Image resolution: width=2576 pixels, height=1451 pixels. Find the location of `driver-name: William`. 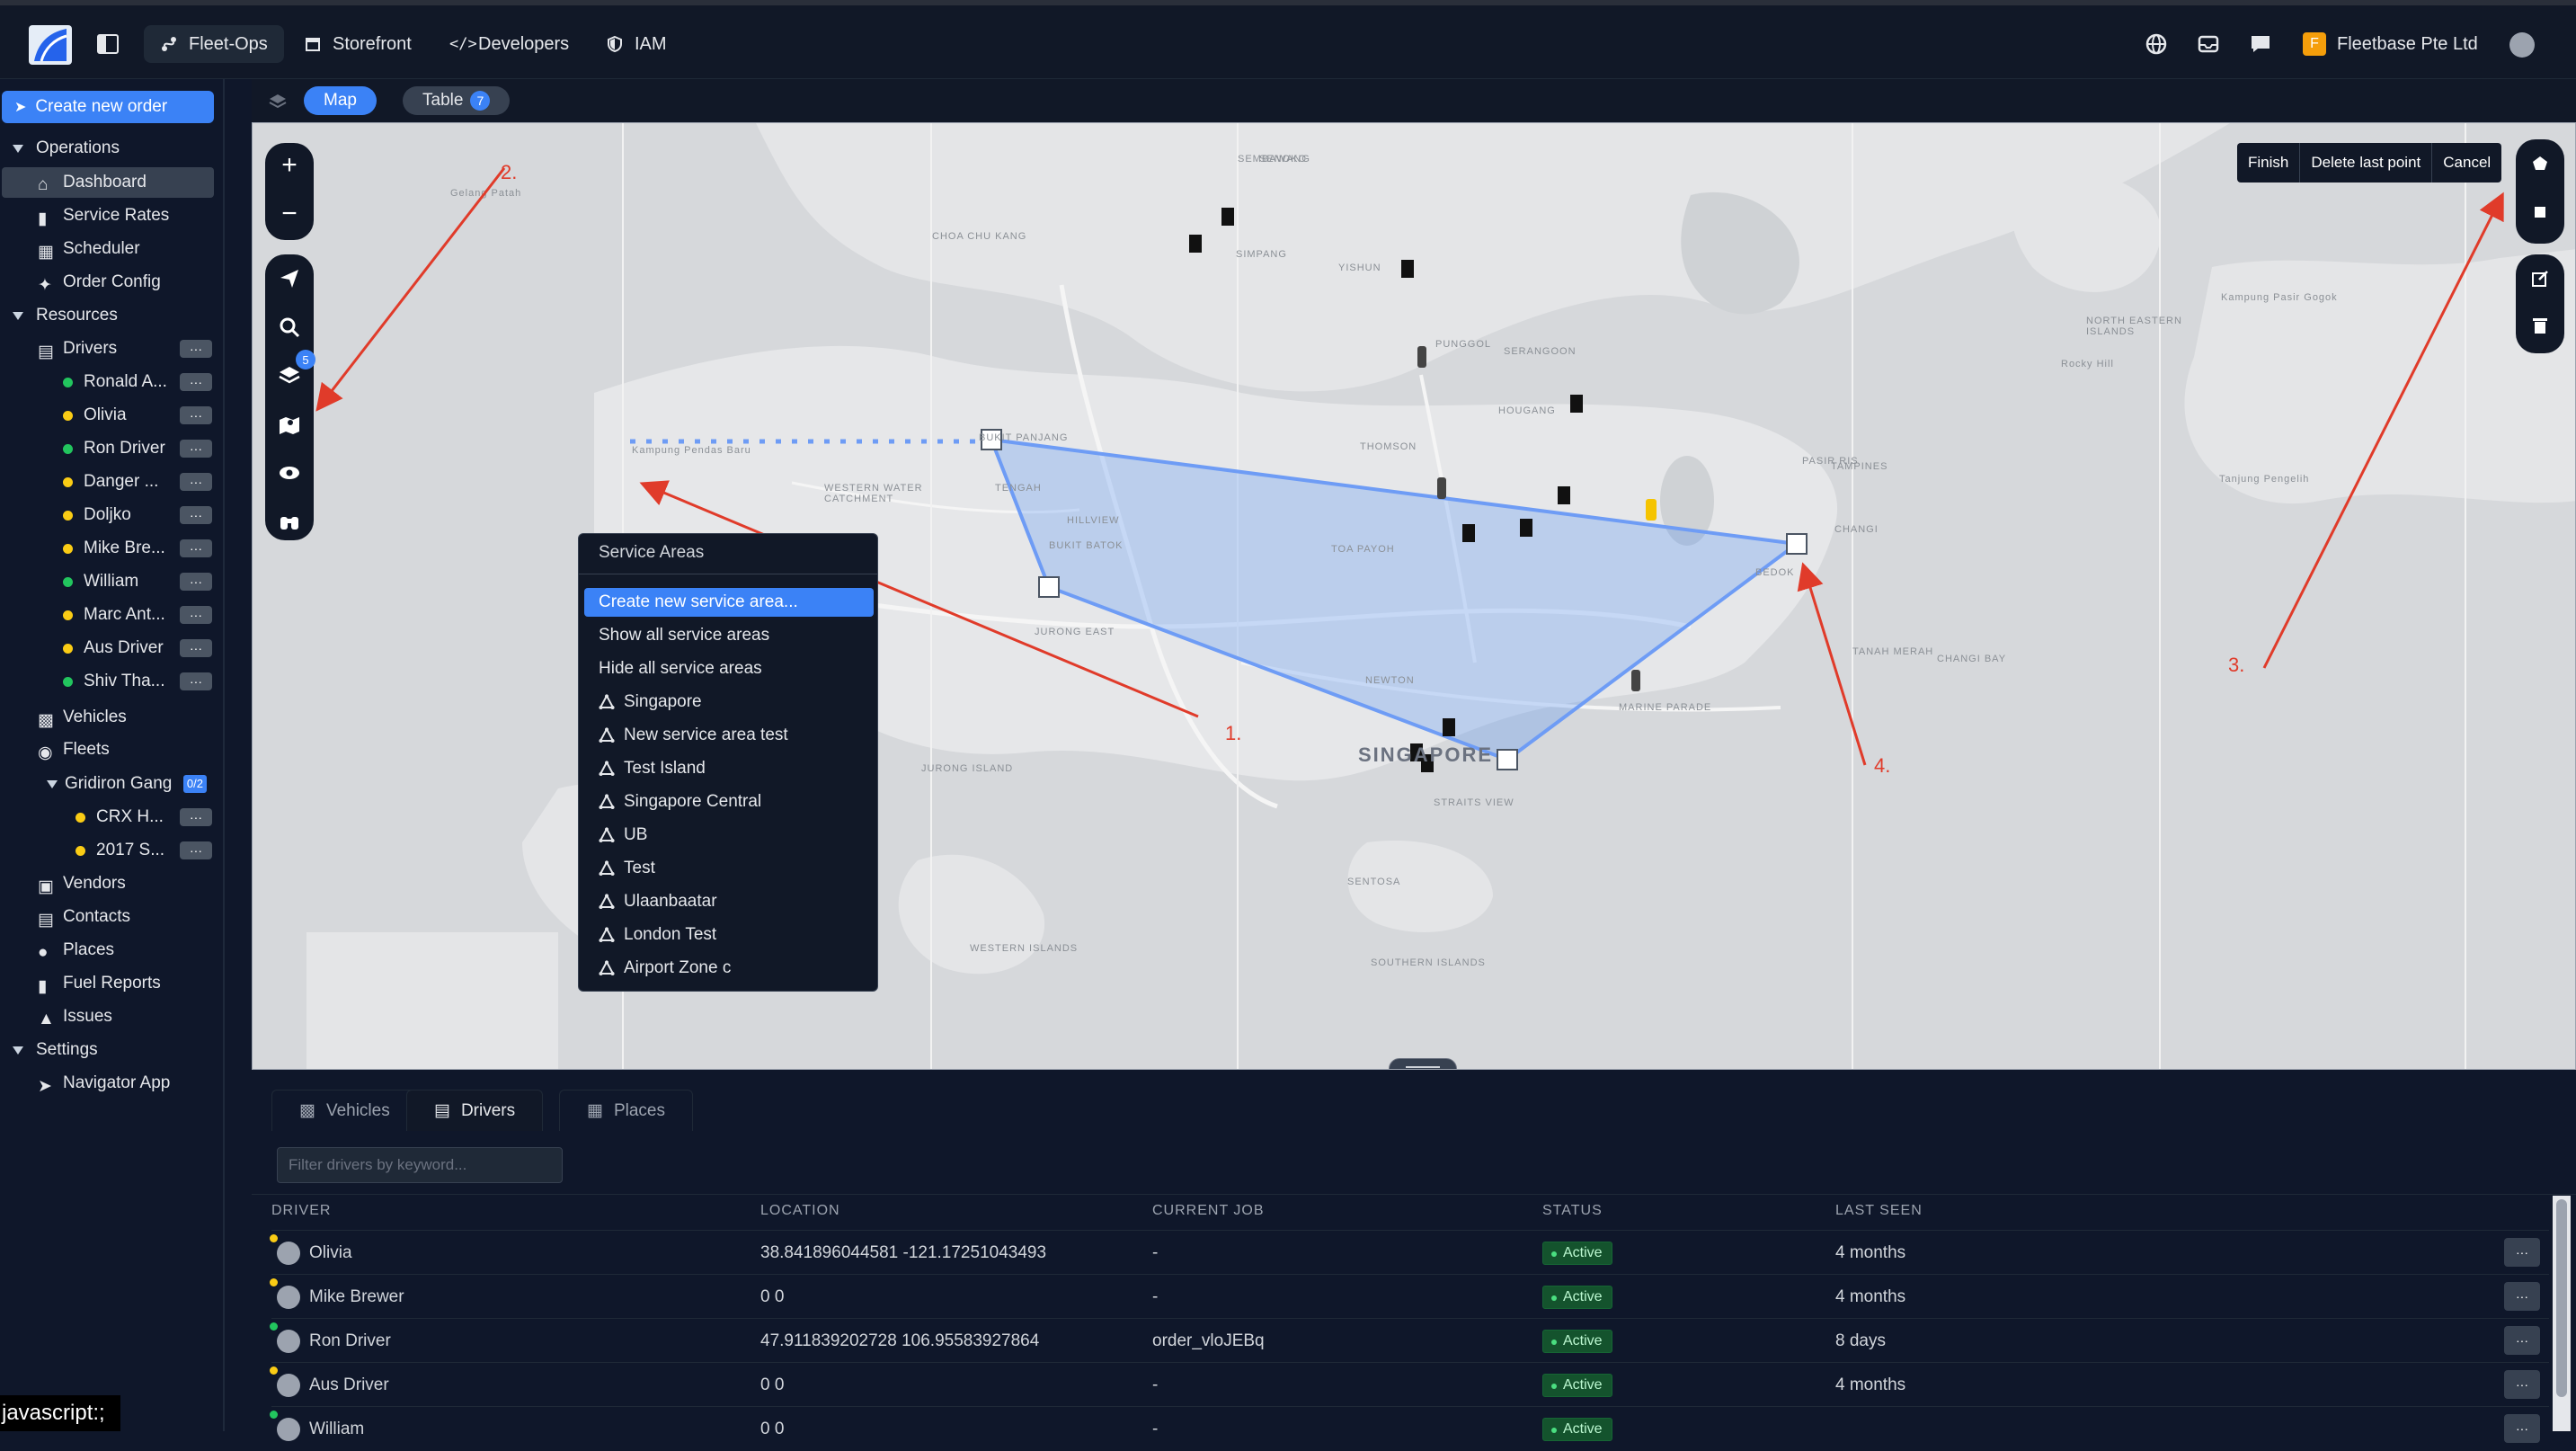

driver-name: William is located at coordinates (336, 1429).